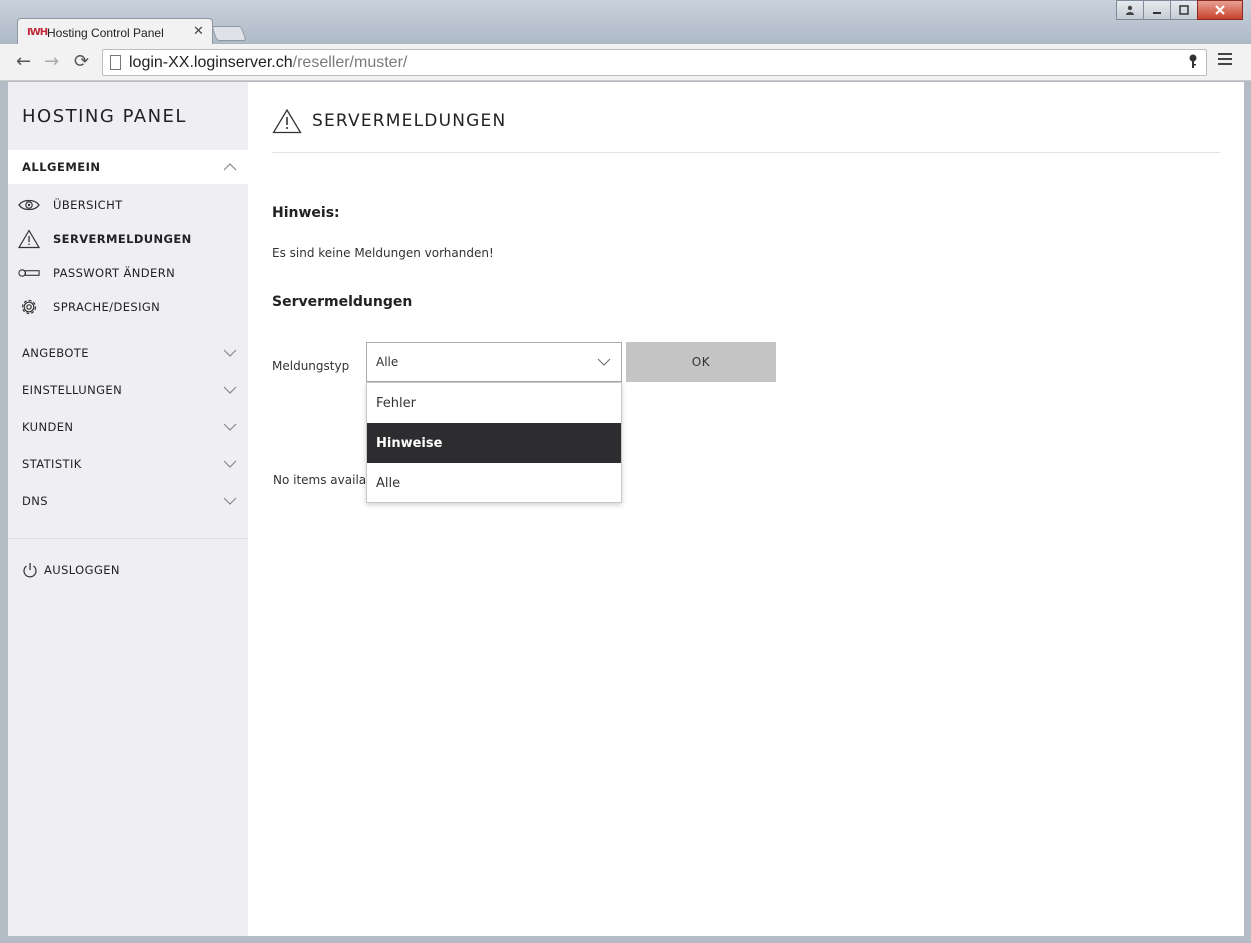 Image resolution: width=1251 pixels, height=943 pixels. I want to click on sidebar-group-einstellungen: EINSTELLUNGEN, so click(128, 390).